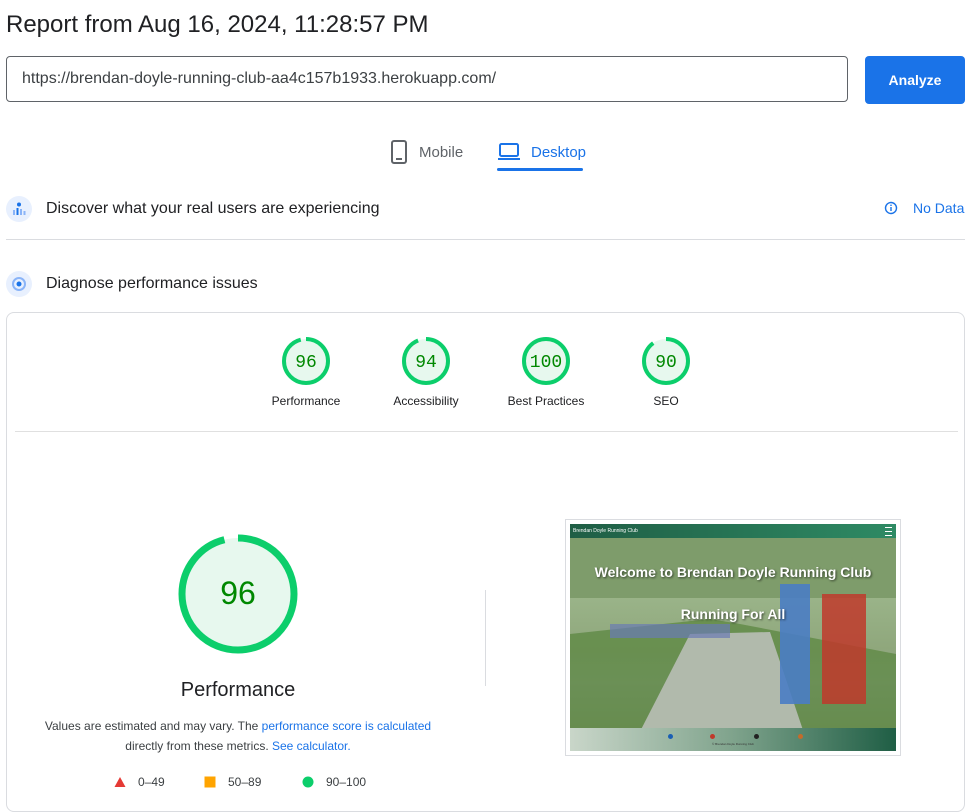 Image resolution: width=977 pixels, height=812 pixels. Describe the element at coordinates (559, 152) in the screenshot. I see `tab-desktop-label: Desktop` at that location.